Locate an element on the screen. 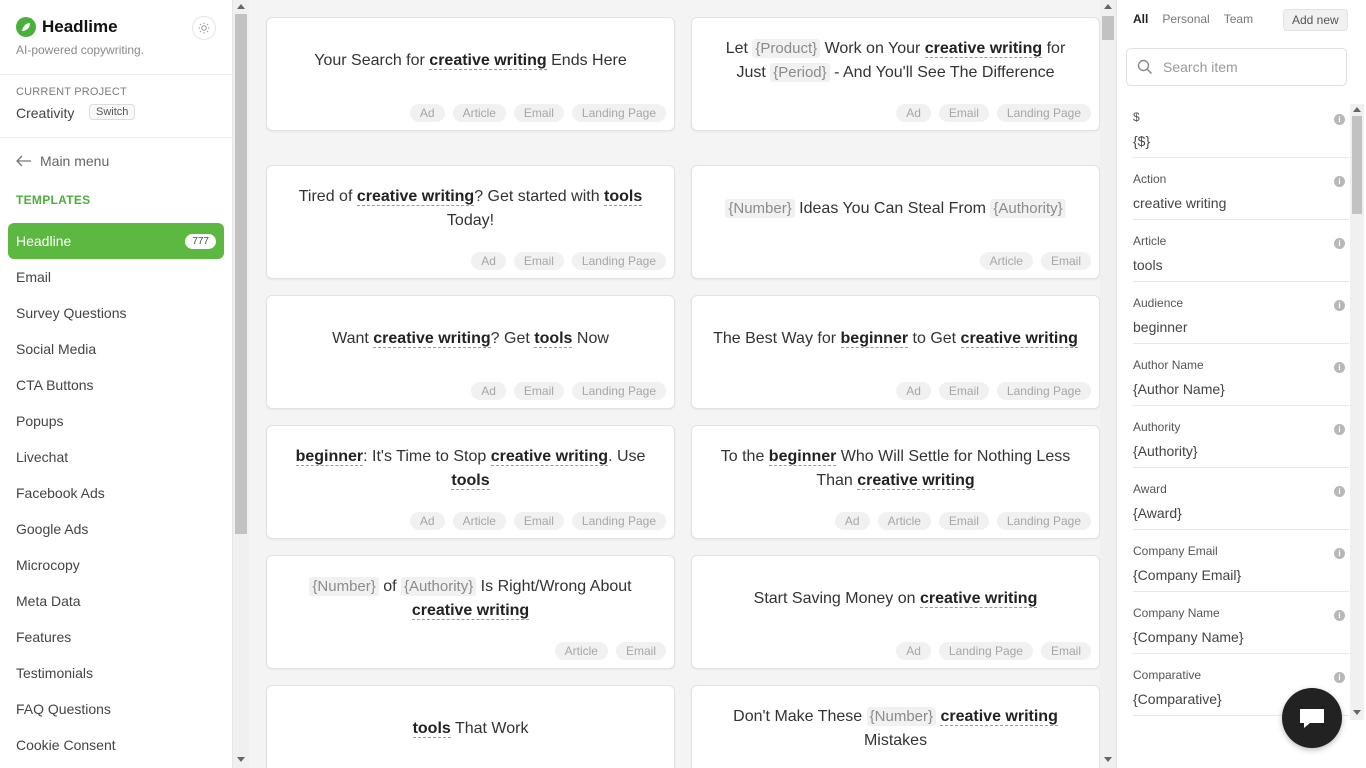 The height and width of the screenshot is (768, 1366). variable-item: Article tools i is located at coordinates (1241, 251).